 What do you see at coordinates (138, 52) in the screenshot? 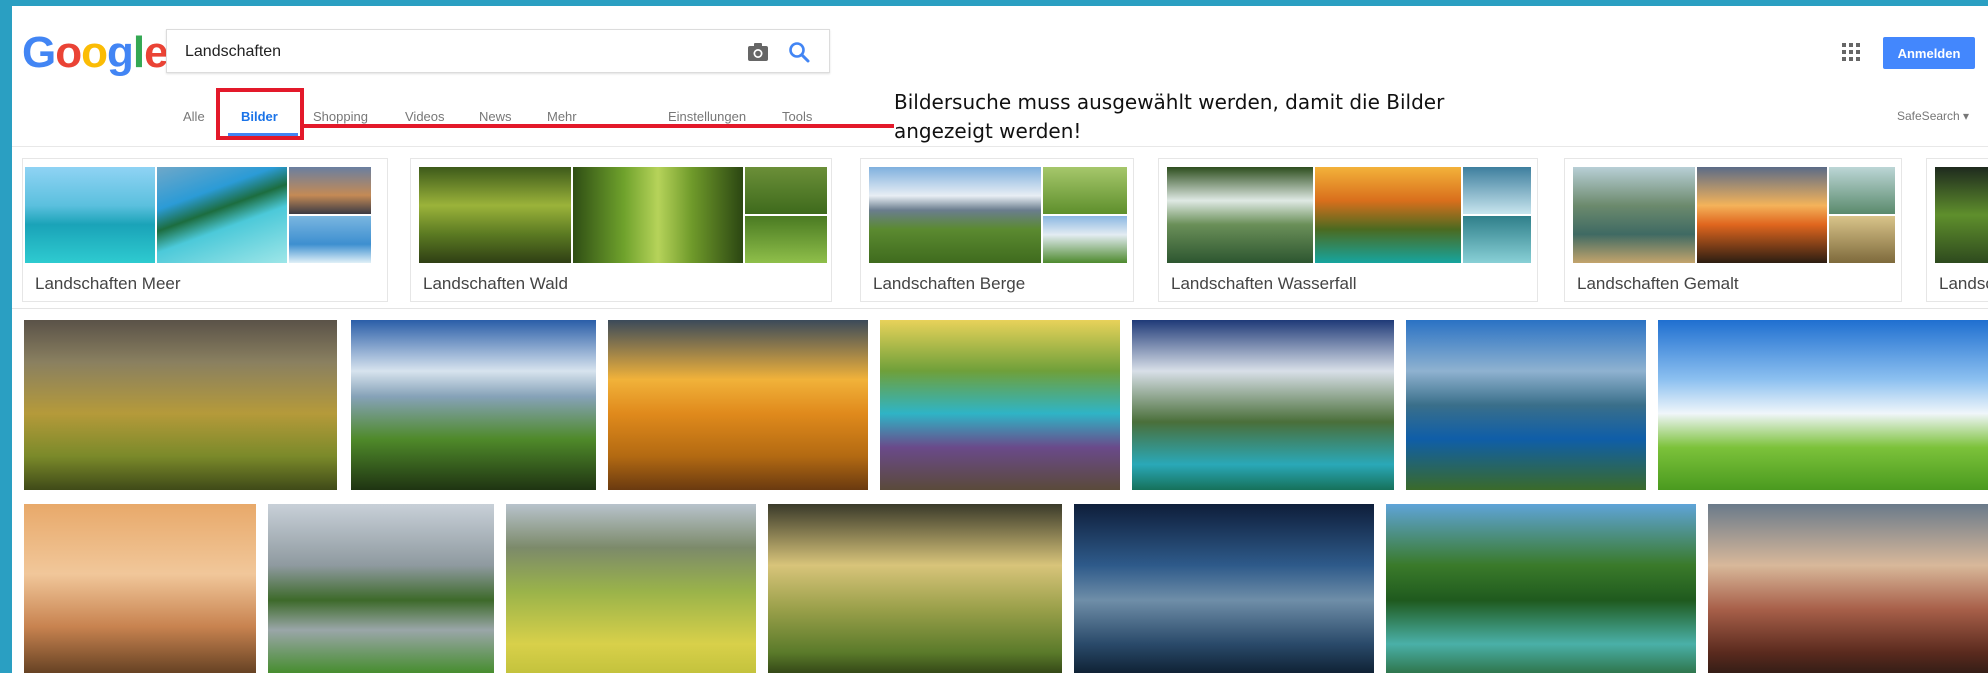
I see `logo-letter: l` at bounding box center [138, 52].